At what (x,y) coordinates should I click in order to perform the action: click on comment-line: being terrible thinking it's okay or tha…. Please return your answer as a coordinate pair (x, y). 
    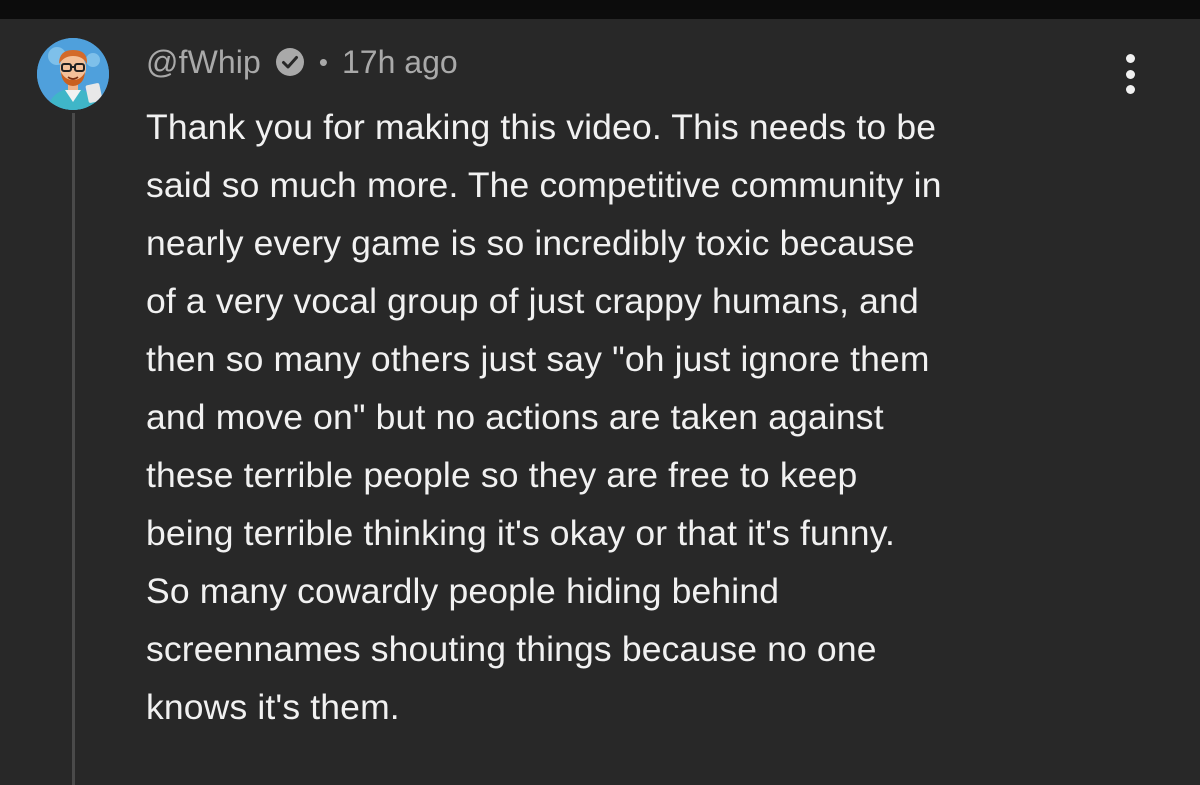
    Looking at the image, I should click on (520, 533).